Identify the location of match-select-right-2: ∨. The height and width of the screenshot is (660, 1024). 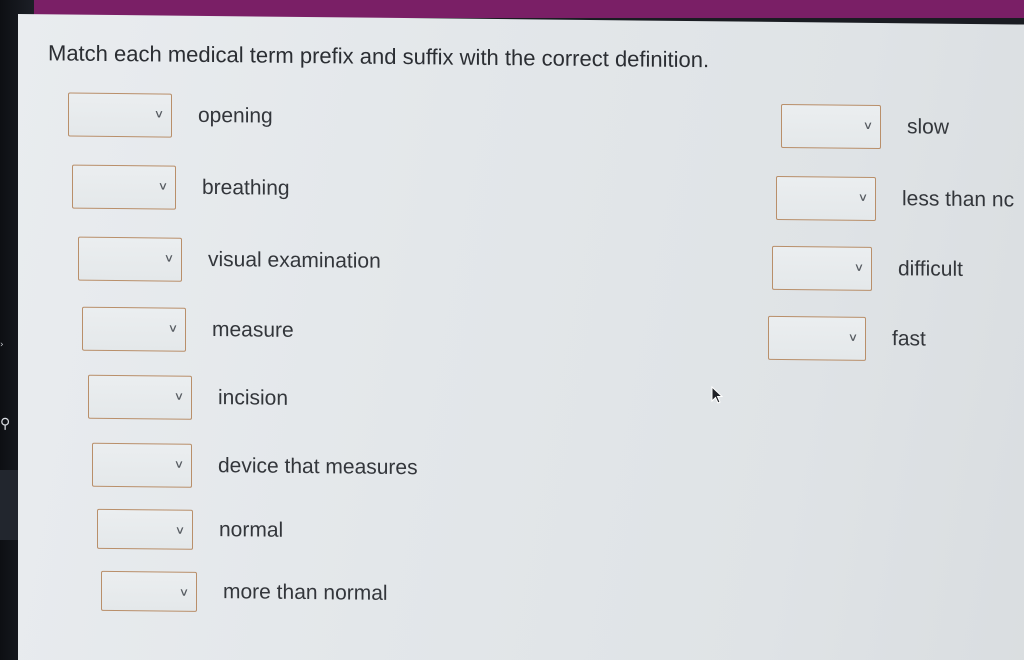
(826, 198).